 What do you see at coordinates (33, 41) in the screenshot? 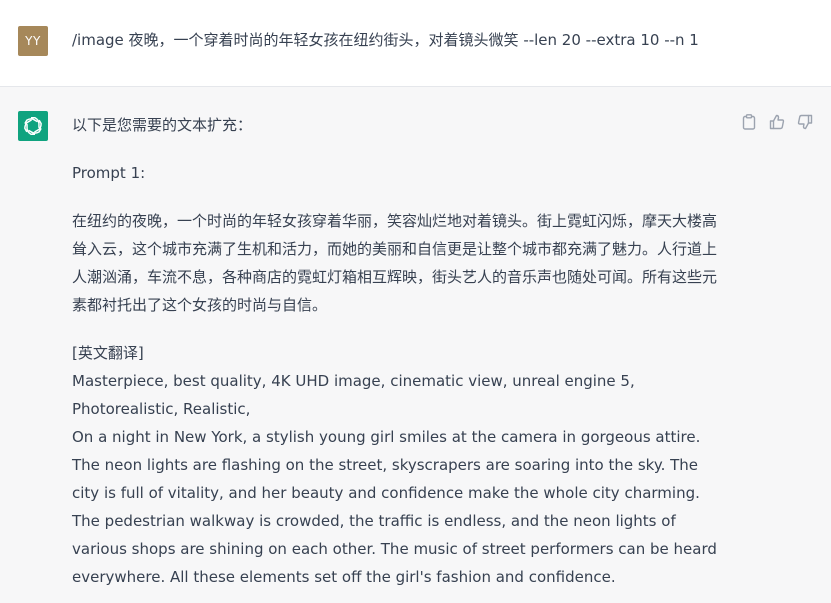
I see `user-avatar: YY` at bounding box center [33, 41].